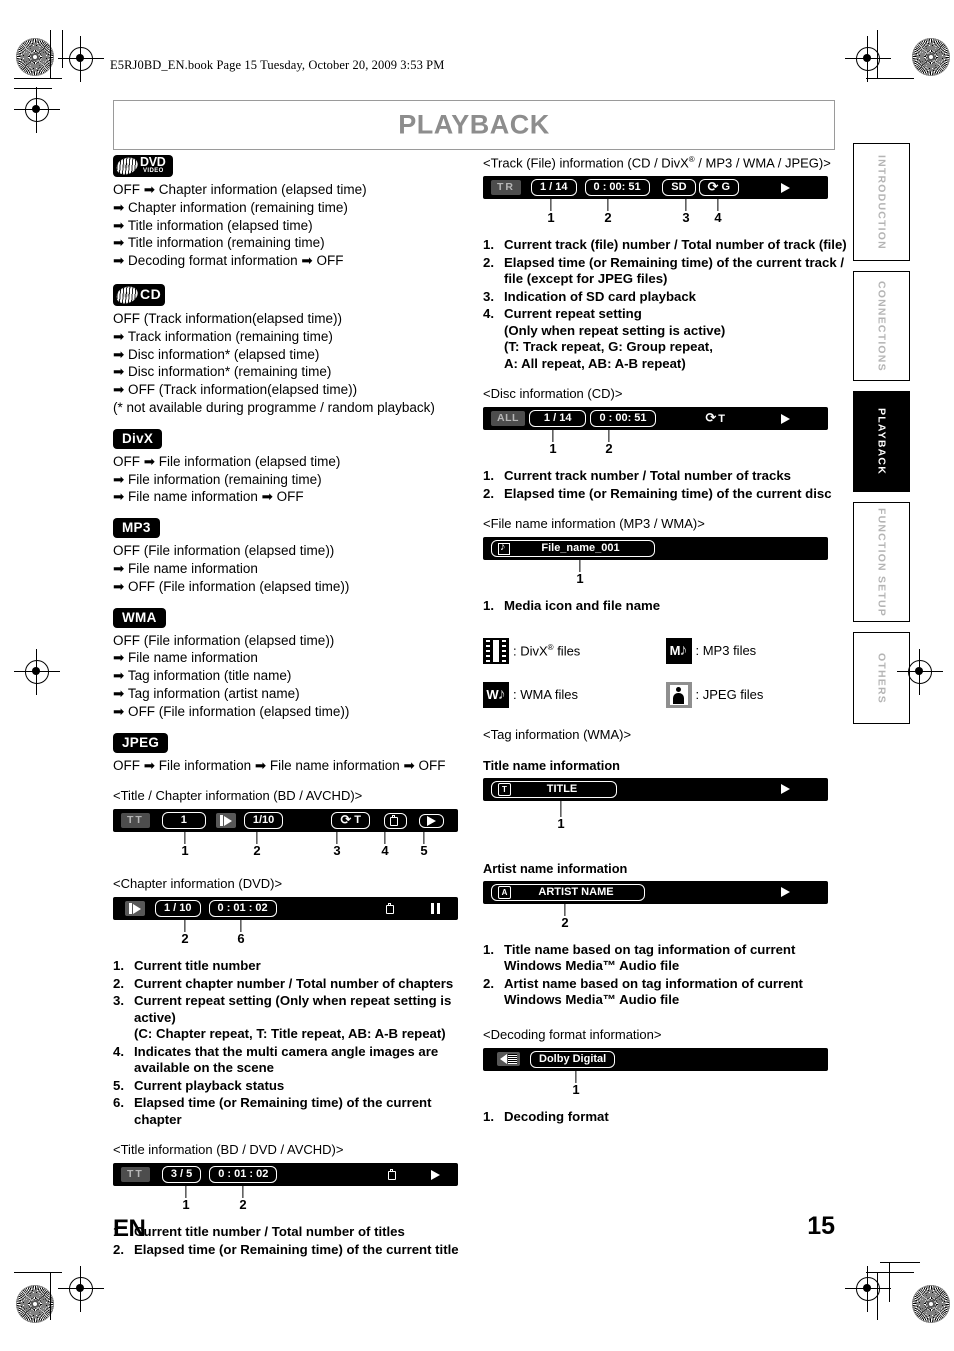 The width and height of the screenshot is (954, 1351). Describe the element at coordinates (655, 549) in the screenshot. I see `osd-bar-file-name: File_name_001` at that location.